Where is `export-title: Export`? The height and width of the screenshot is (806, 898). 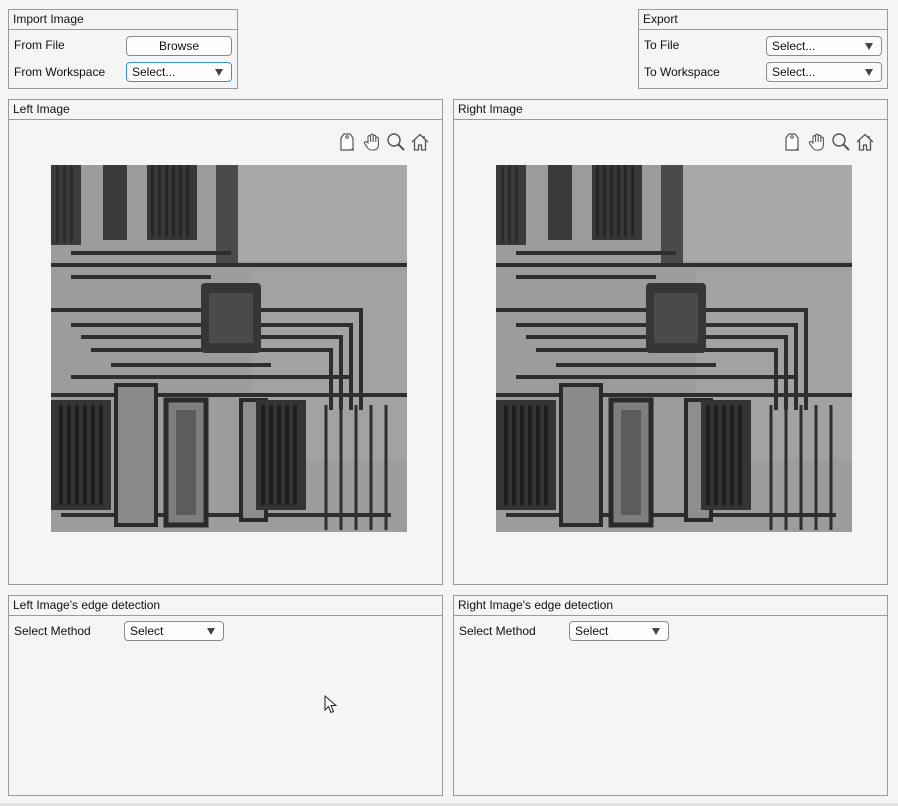 export-title: Export is located at coordinates (763, 20).